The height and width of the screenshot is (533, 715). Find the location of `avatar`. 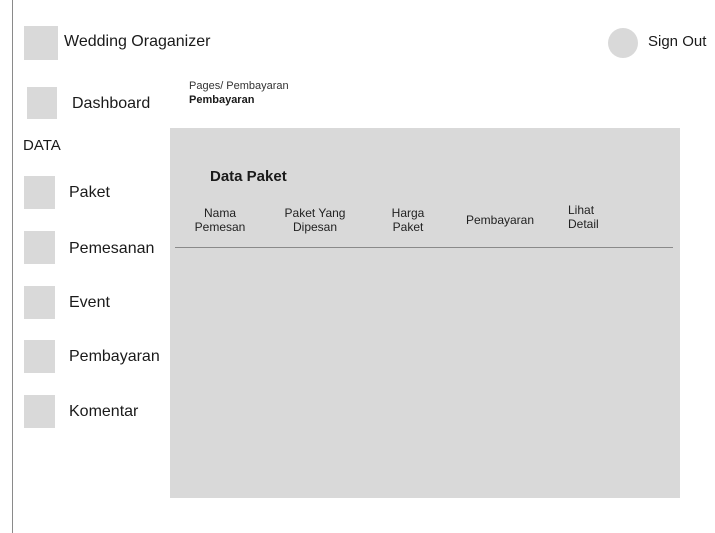

avatar is located at coordinates (623, 43).